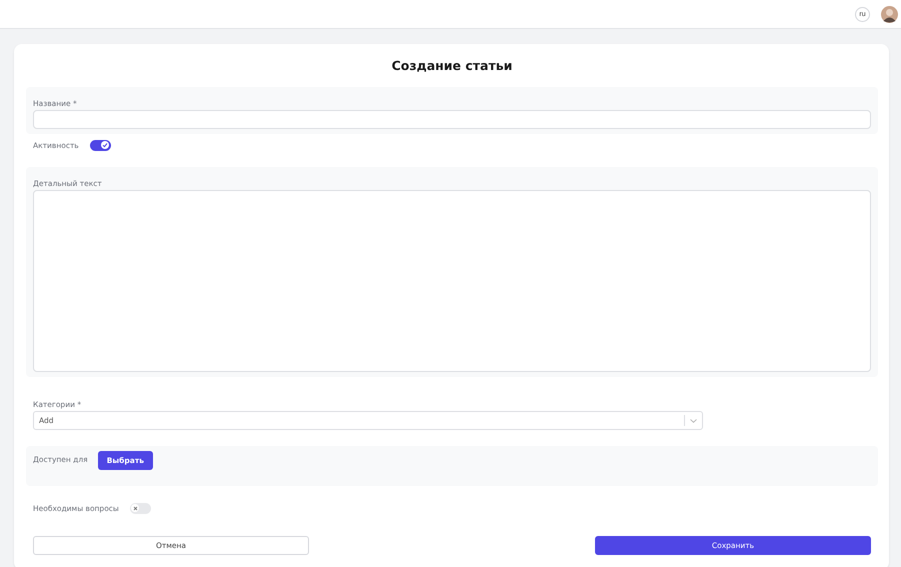 The height and width of the screenshot is (567, 901). Describe the element at coordinates (452, 119) in the screenshot. I see `input-field` at that location.